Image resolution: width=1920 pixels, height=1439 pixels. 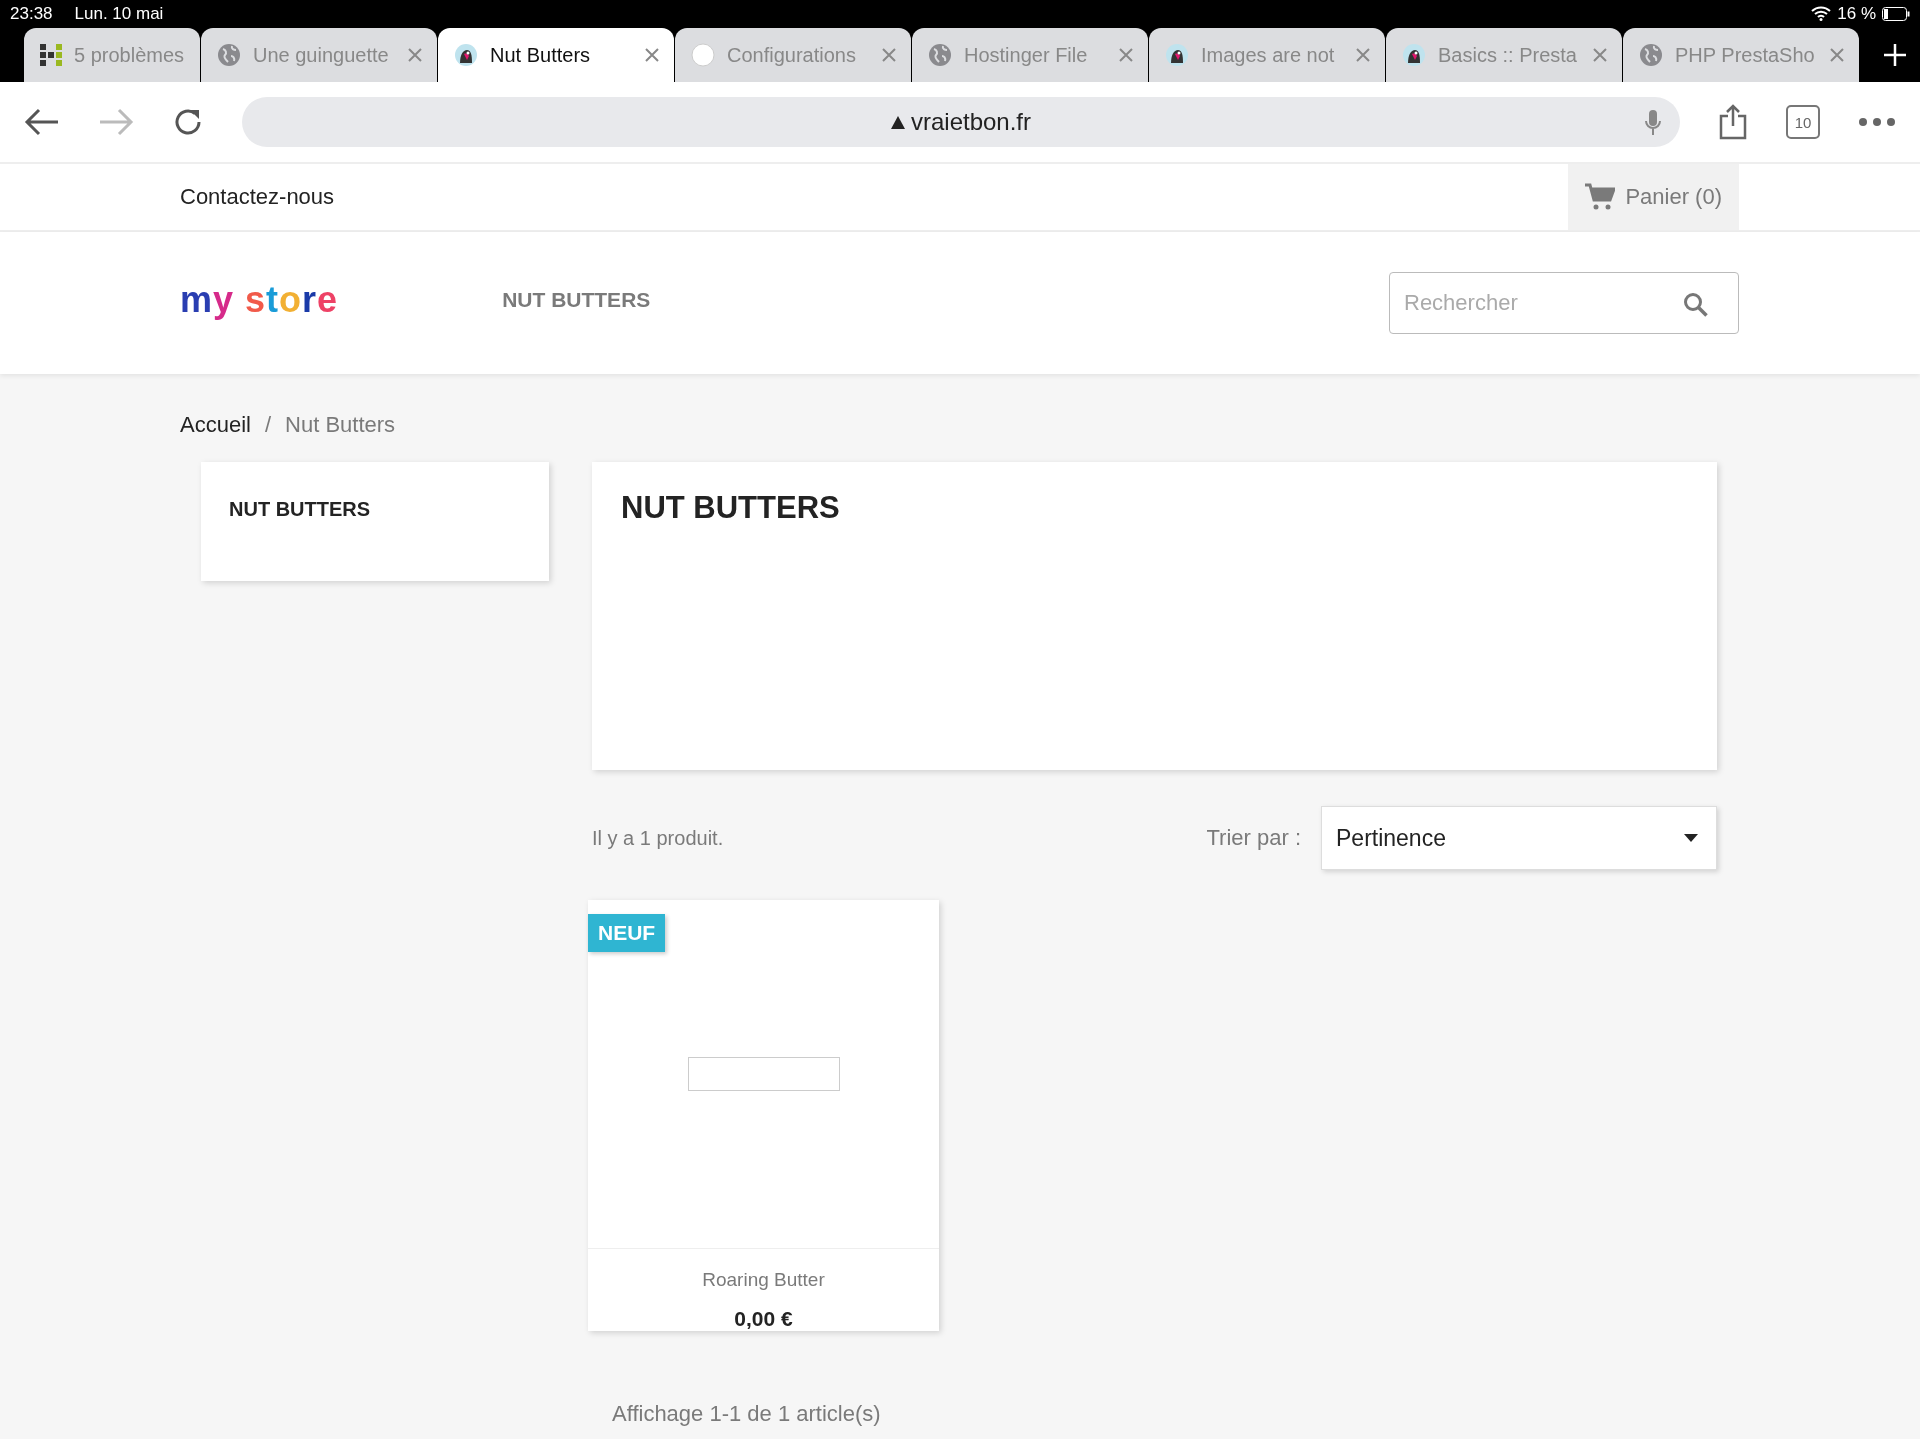 I want to click on breadcrumb-link: Accueil, so click(x=215, y=425).